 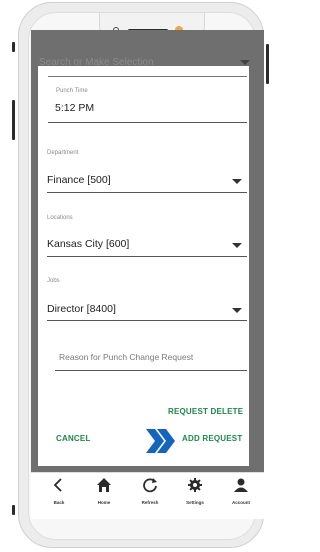 What do you see at coordinates (53, 281) in the screenshot?
I see `jobs-label: Jobs` at bounding box center [53, 281].